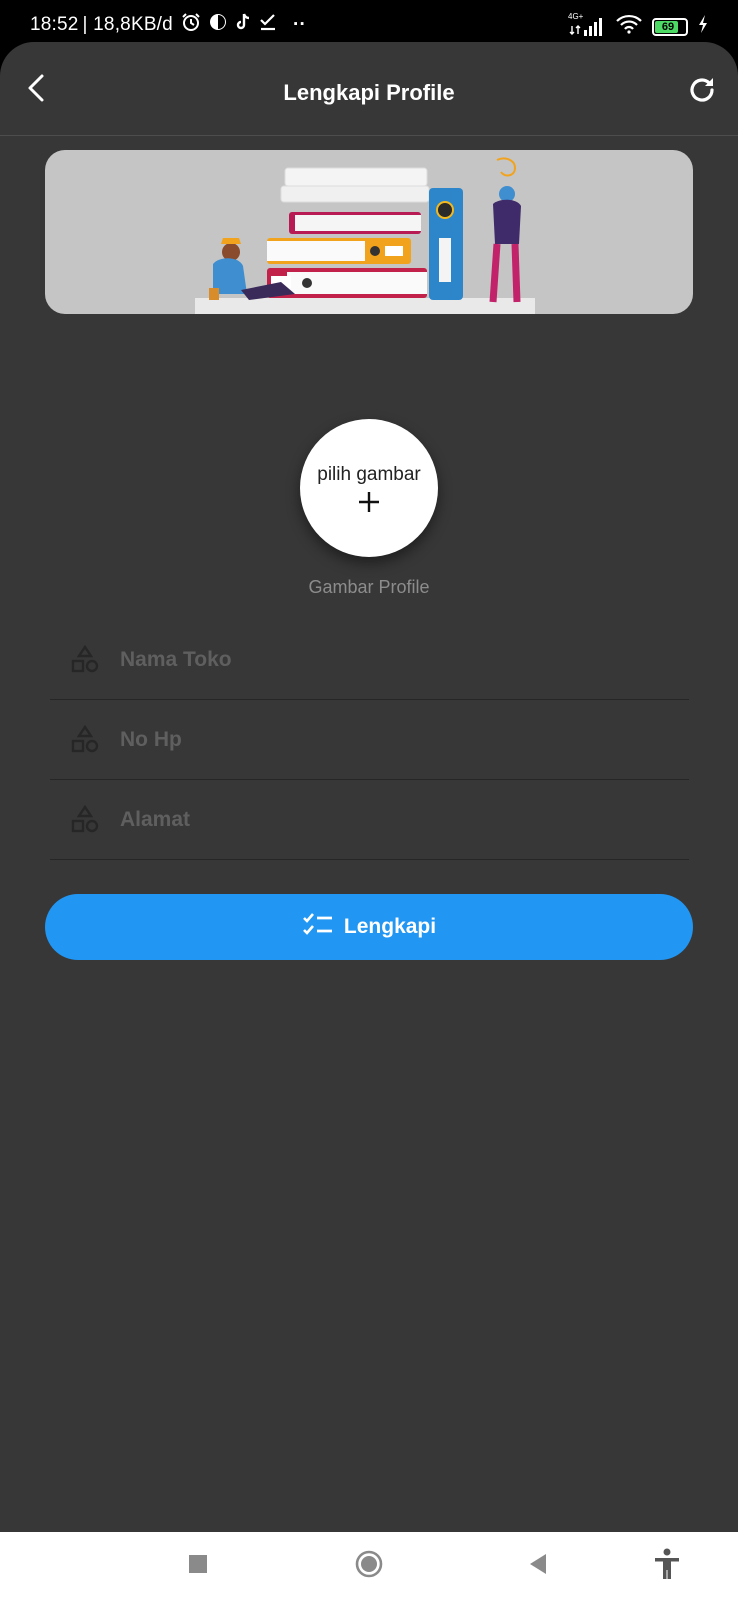 The height and width of the screenshot is (1600, 738). I want to click on status-right: 4G+ 69, so click(638, 25).